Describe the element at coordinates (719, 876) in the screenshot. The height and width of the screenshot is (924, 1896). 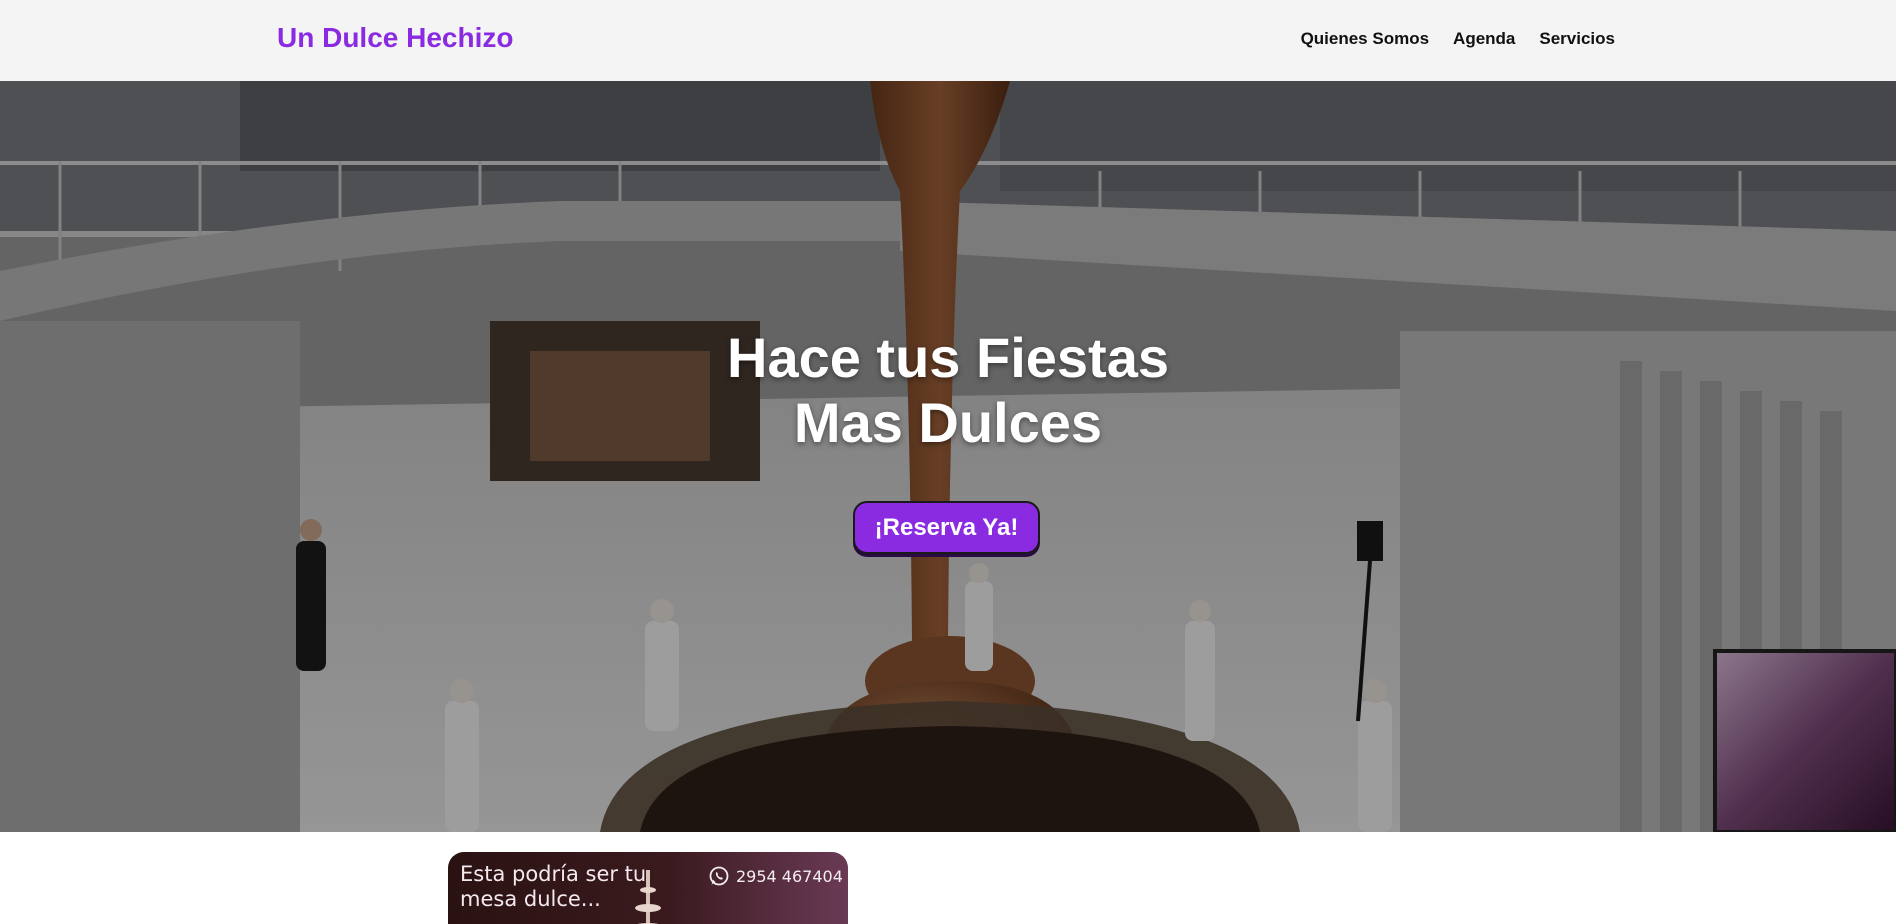
I see `whatsapp-icon` at that location.